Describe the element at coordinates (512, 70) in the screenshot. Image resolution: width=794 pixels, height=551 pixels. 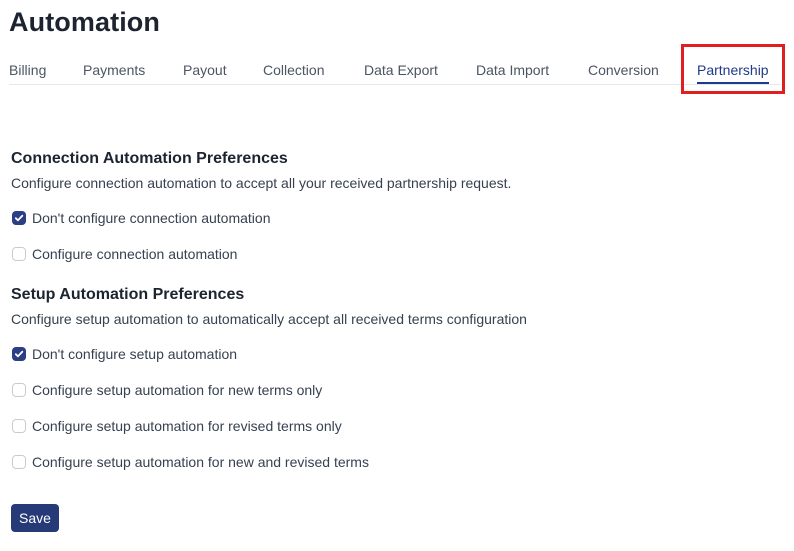
I see `tab-data-import: Data Import` at that location.